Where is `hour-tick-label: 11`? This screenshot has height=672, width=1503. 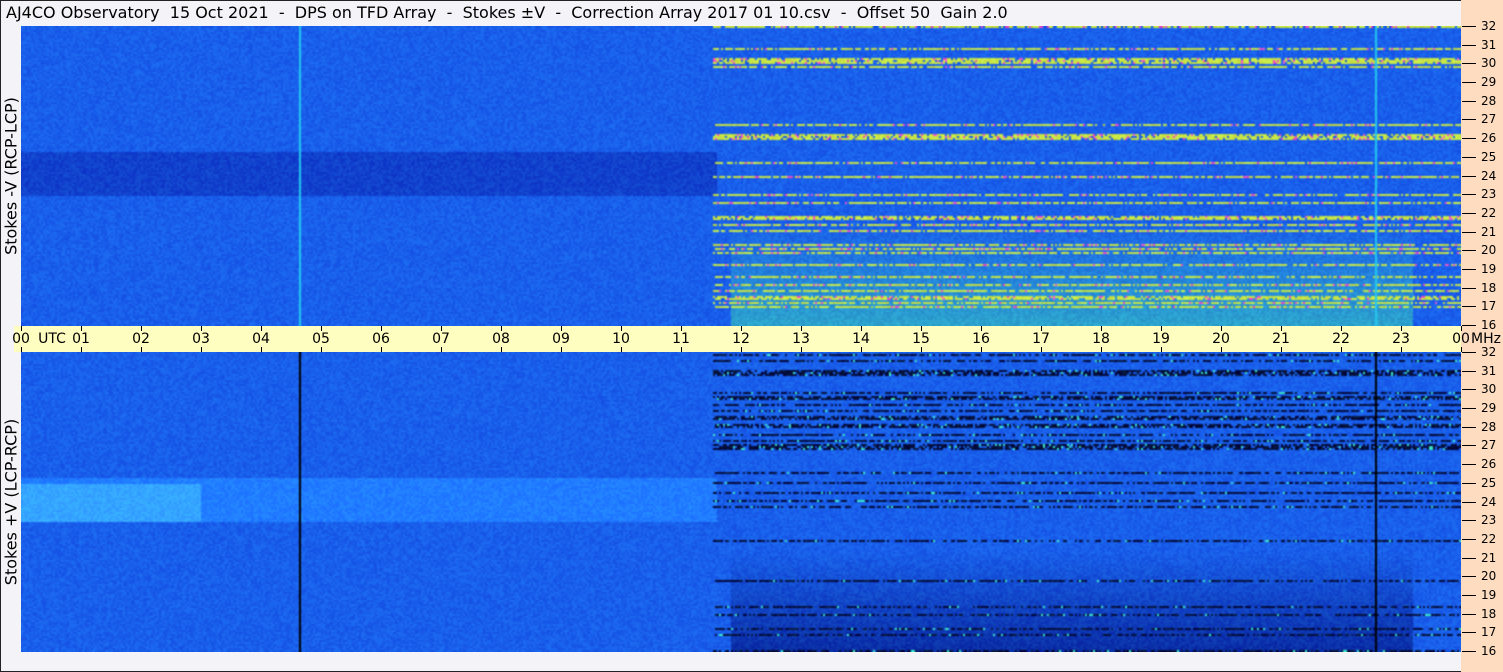 hour-tick-label: 11 is located at coordinates (681, 339).